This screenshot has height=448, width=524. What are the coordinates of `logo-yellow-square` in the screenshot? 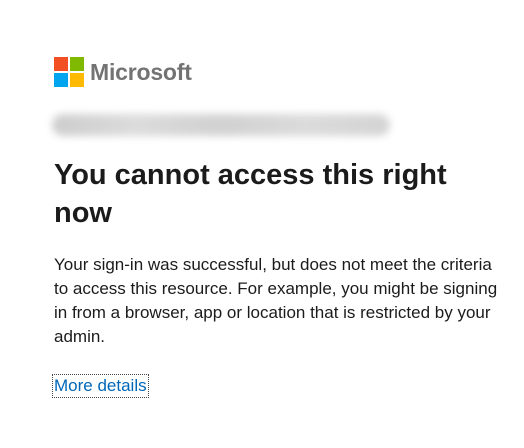 It's located at (77, 80).